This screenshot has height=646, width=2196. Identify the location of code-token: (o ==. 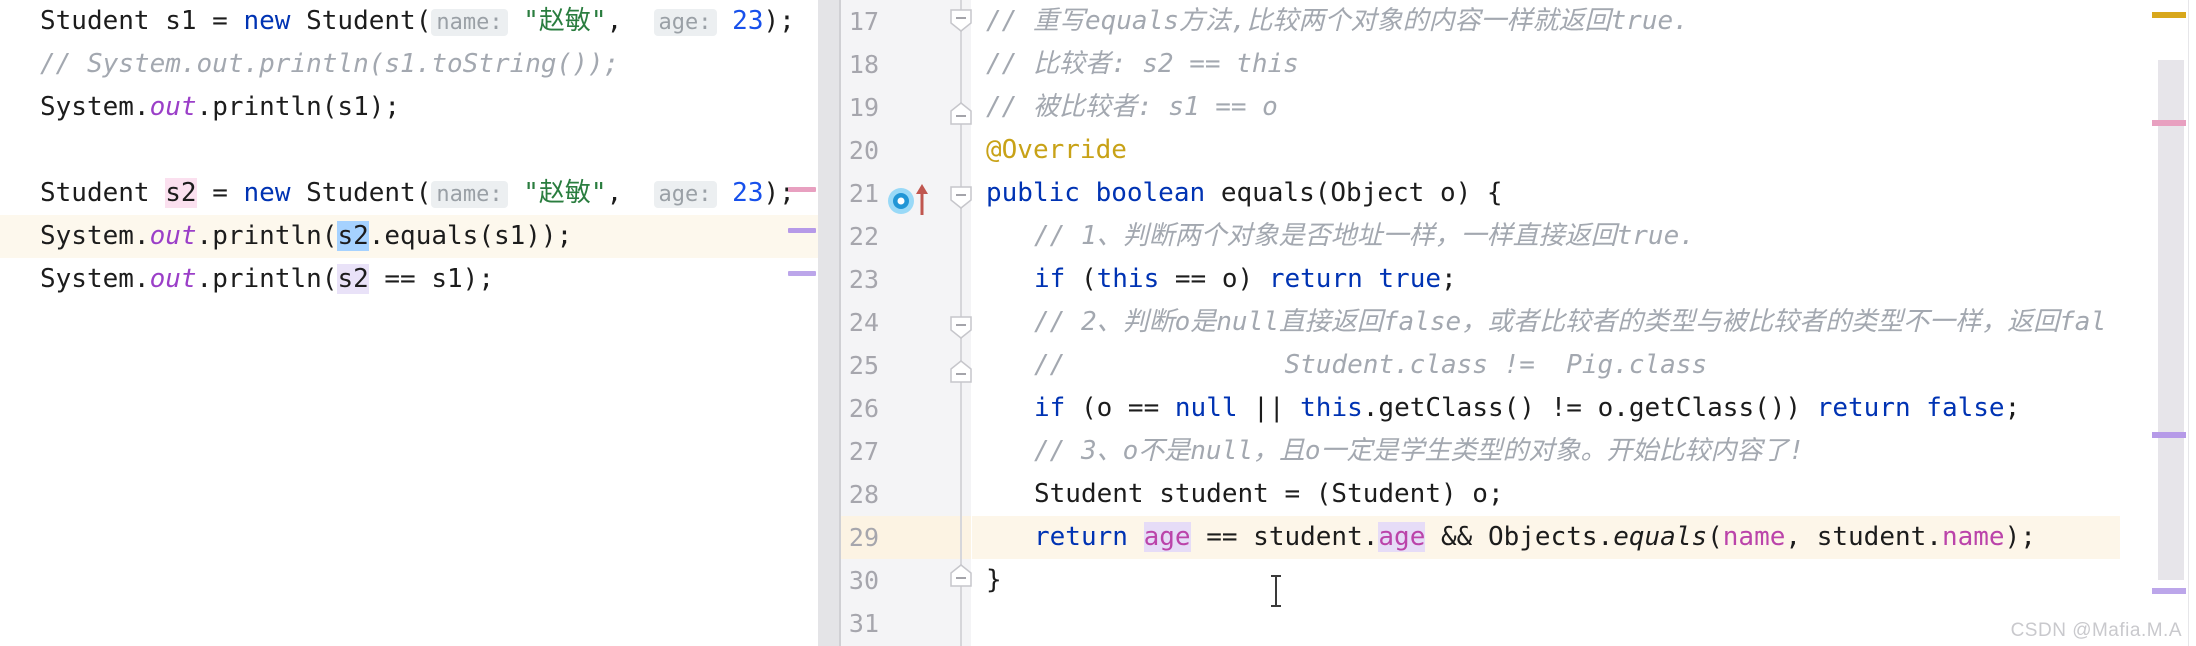
(1120, 408).